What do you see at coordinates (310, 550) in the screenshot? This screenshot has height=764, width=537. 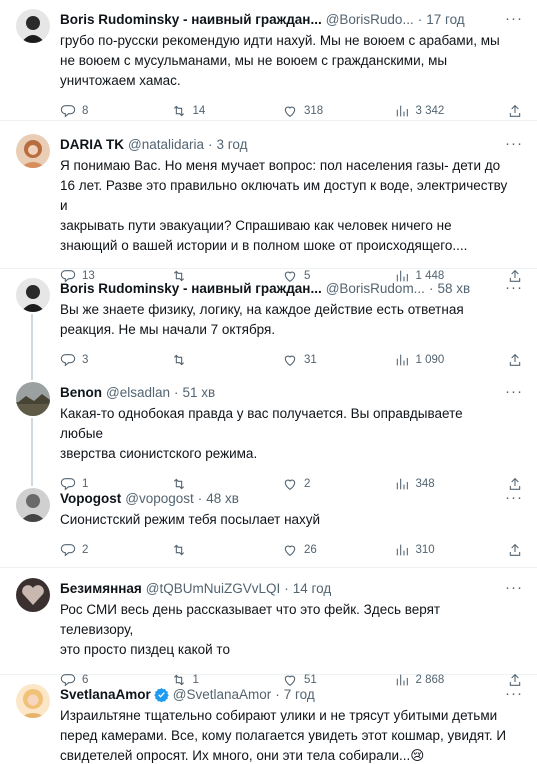 I see `like-count: 26` at bounding box center [310, 550].